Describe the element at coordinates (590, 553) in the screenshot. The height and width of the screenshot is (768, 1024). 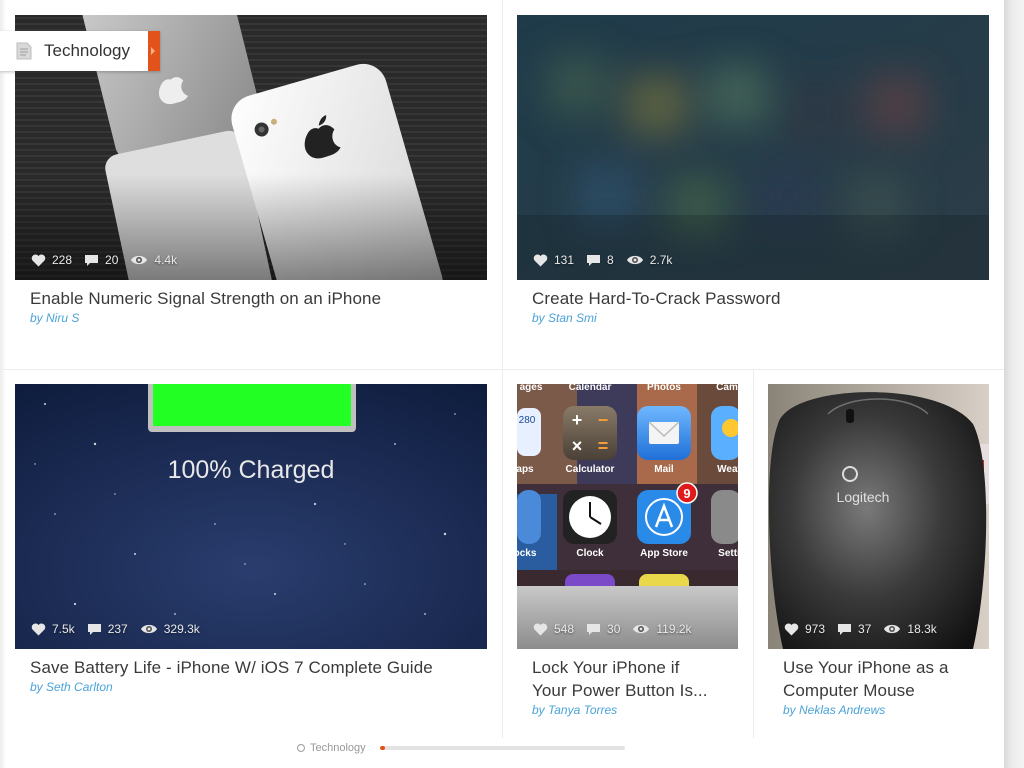
I see `app-label-clock: Clock` at that location.